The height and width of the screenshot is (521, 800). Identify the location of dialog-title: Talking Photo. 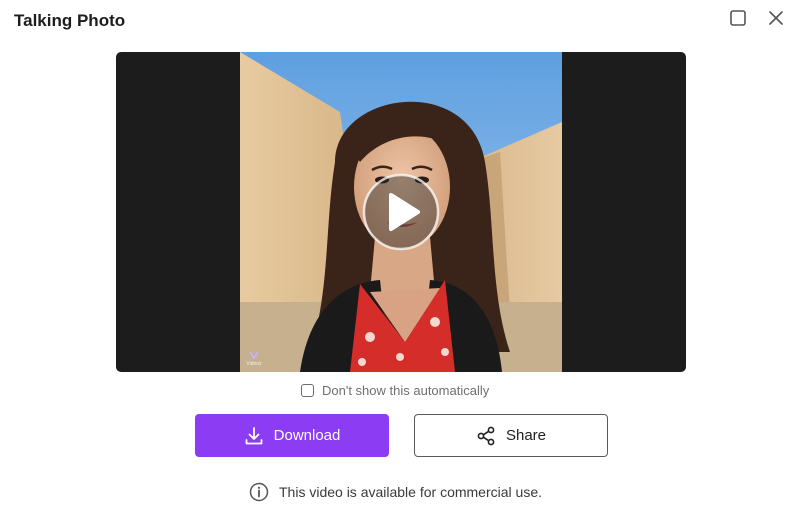
(70, 20).